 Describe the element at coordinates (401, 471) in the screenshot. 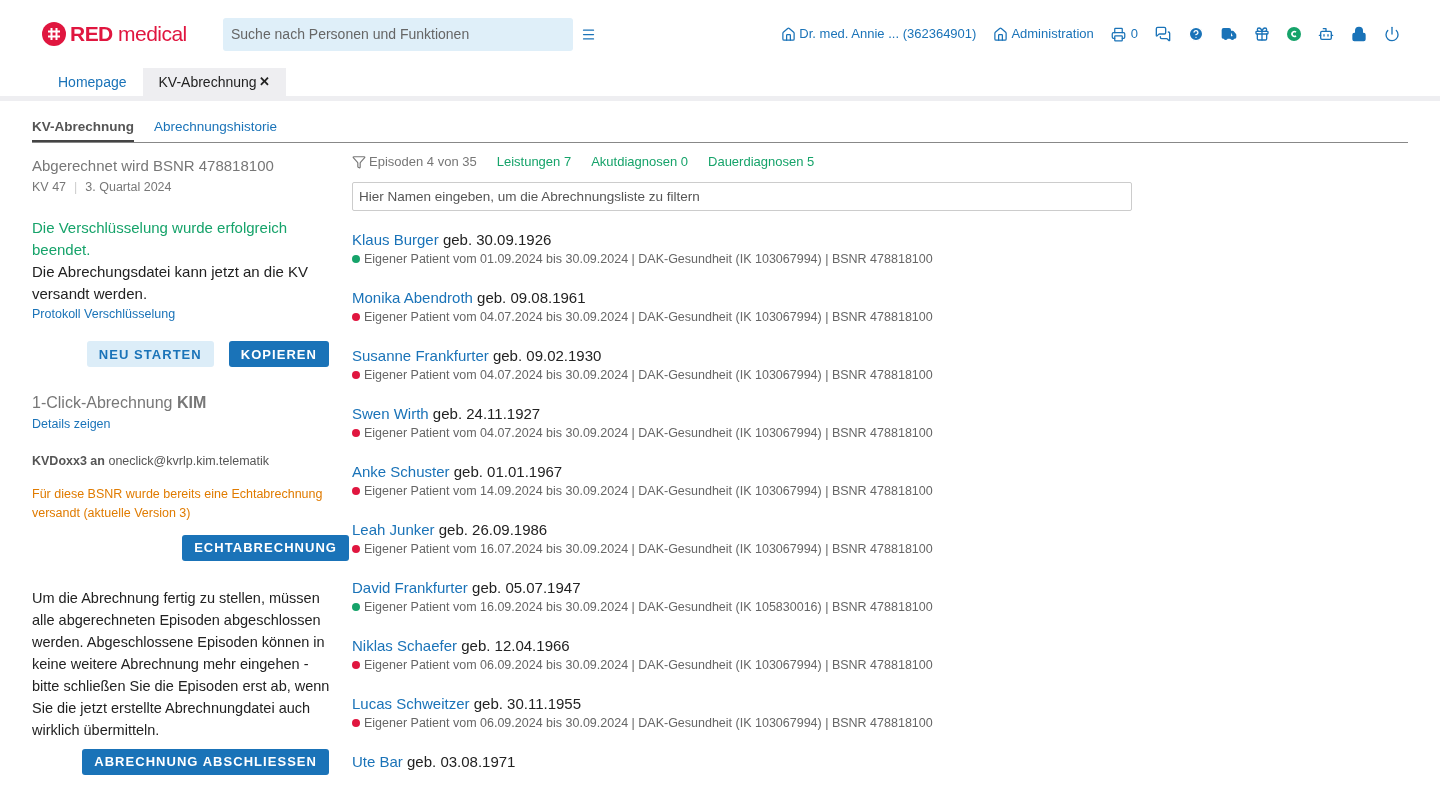

I see `patient-name-link: Anke Schuster` at that location.